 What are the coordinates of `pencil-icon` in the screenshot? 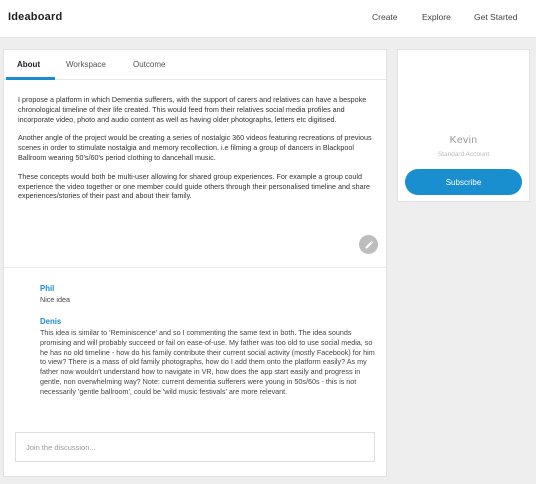 It's located at (369, 244).